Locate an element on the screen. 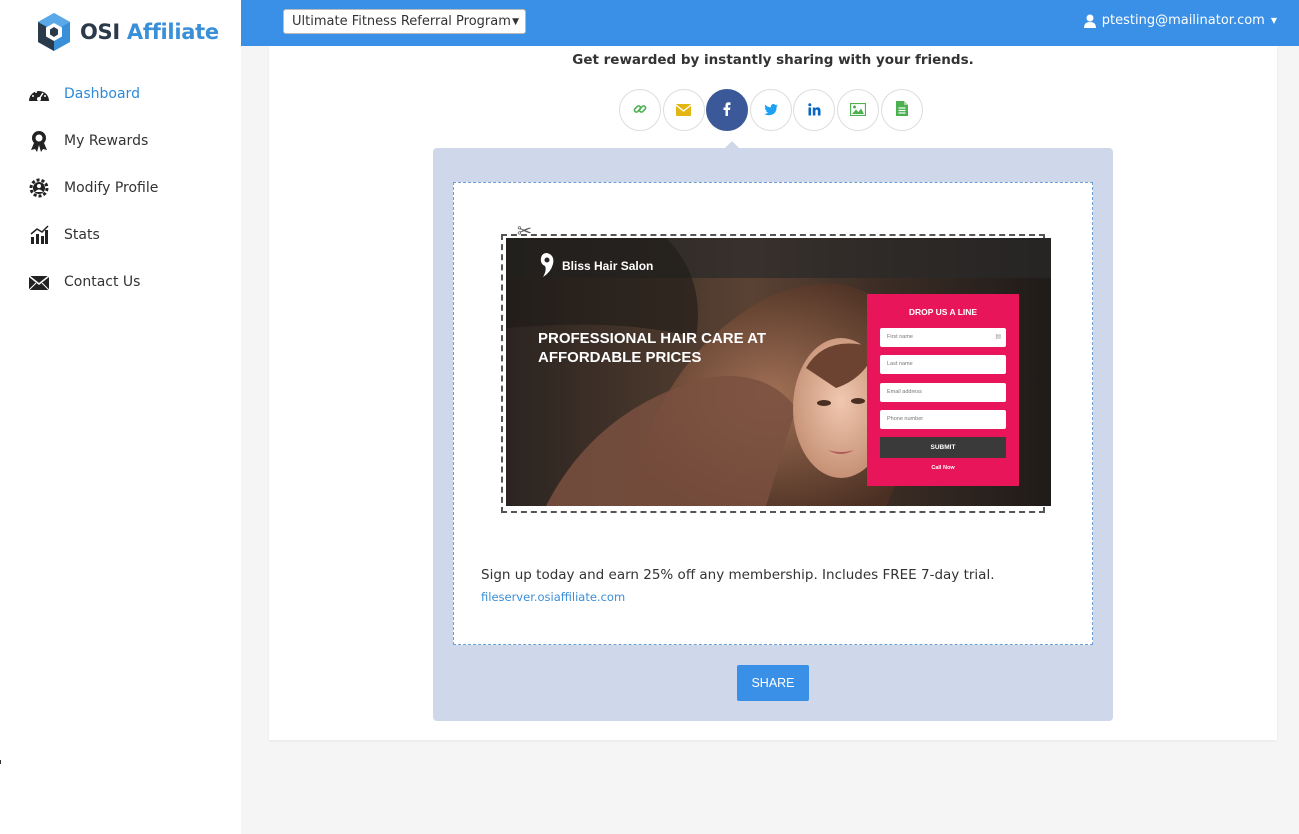  sidebar-item-stats: Stats is located at coordinates (120, 234).